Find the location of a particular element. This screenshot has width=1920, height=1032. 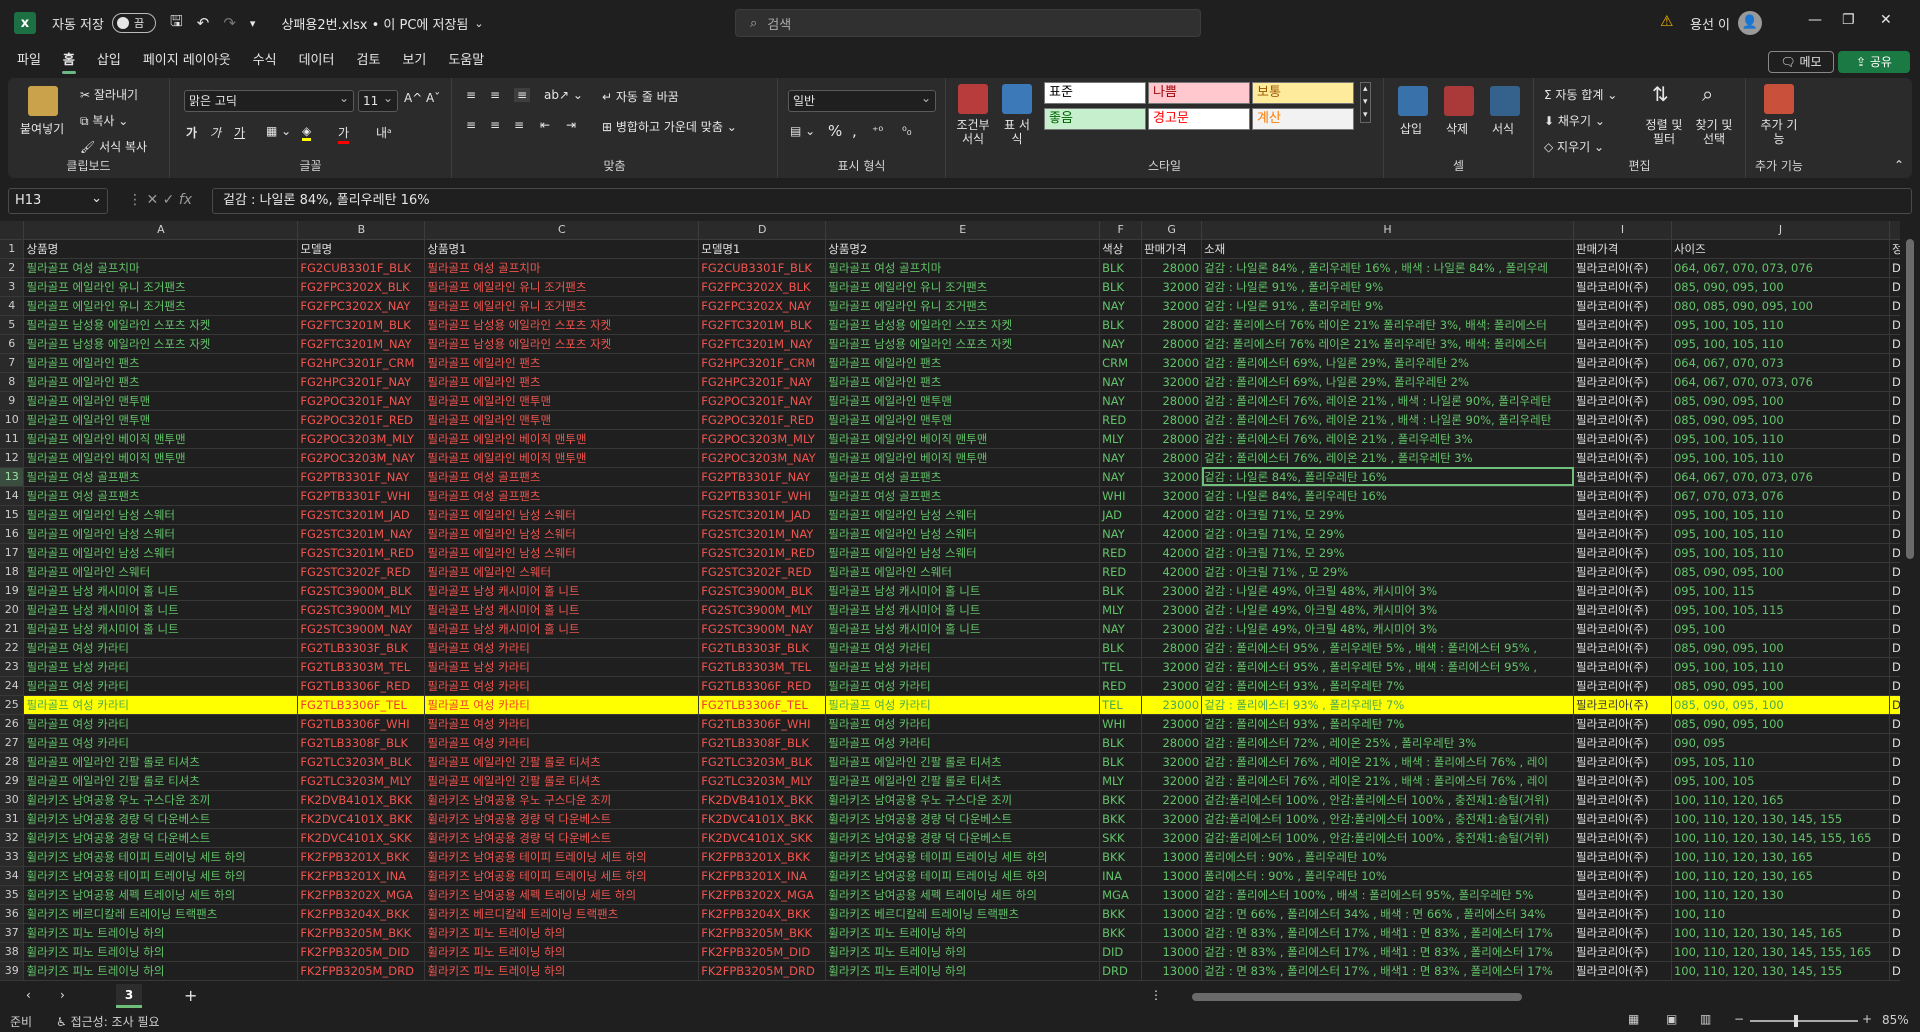

italic-icon: 가 is located at coordinates (215, 132).